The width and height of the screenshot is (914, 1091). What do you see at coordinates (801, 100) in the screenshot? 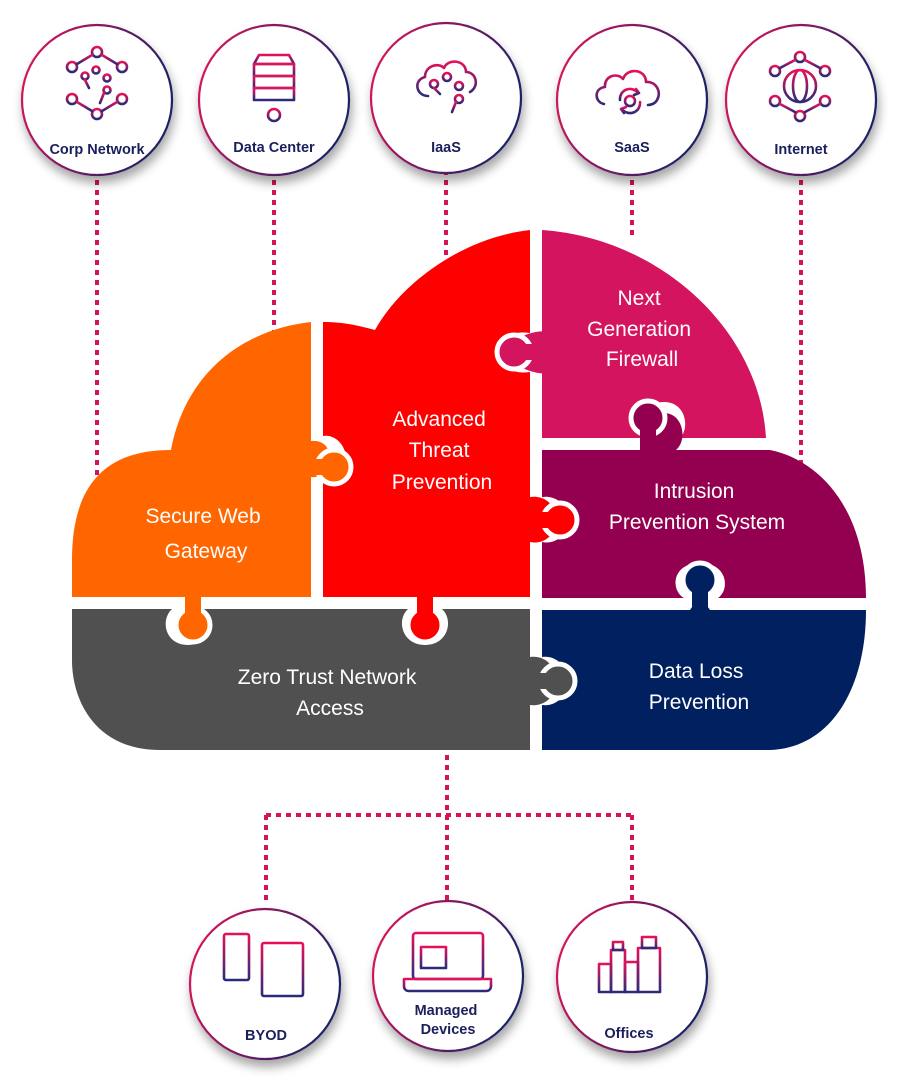
I see `node-internet: Internet` at bounding box center [801, 100].